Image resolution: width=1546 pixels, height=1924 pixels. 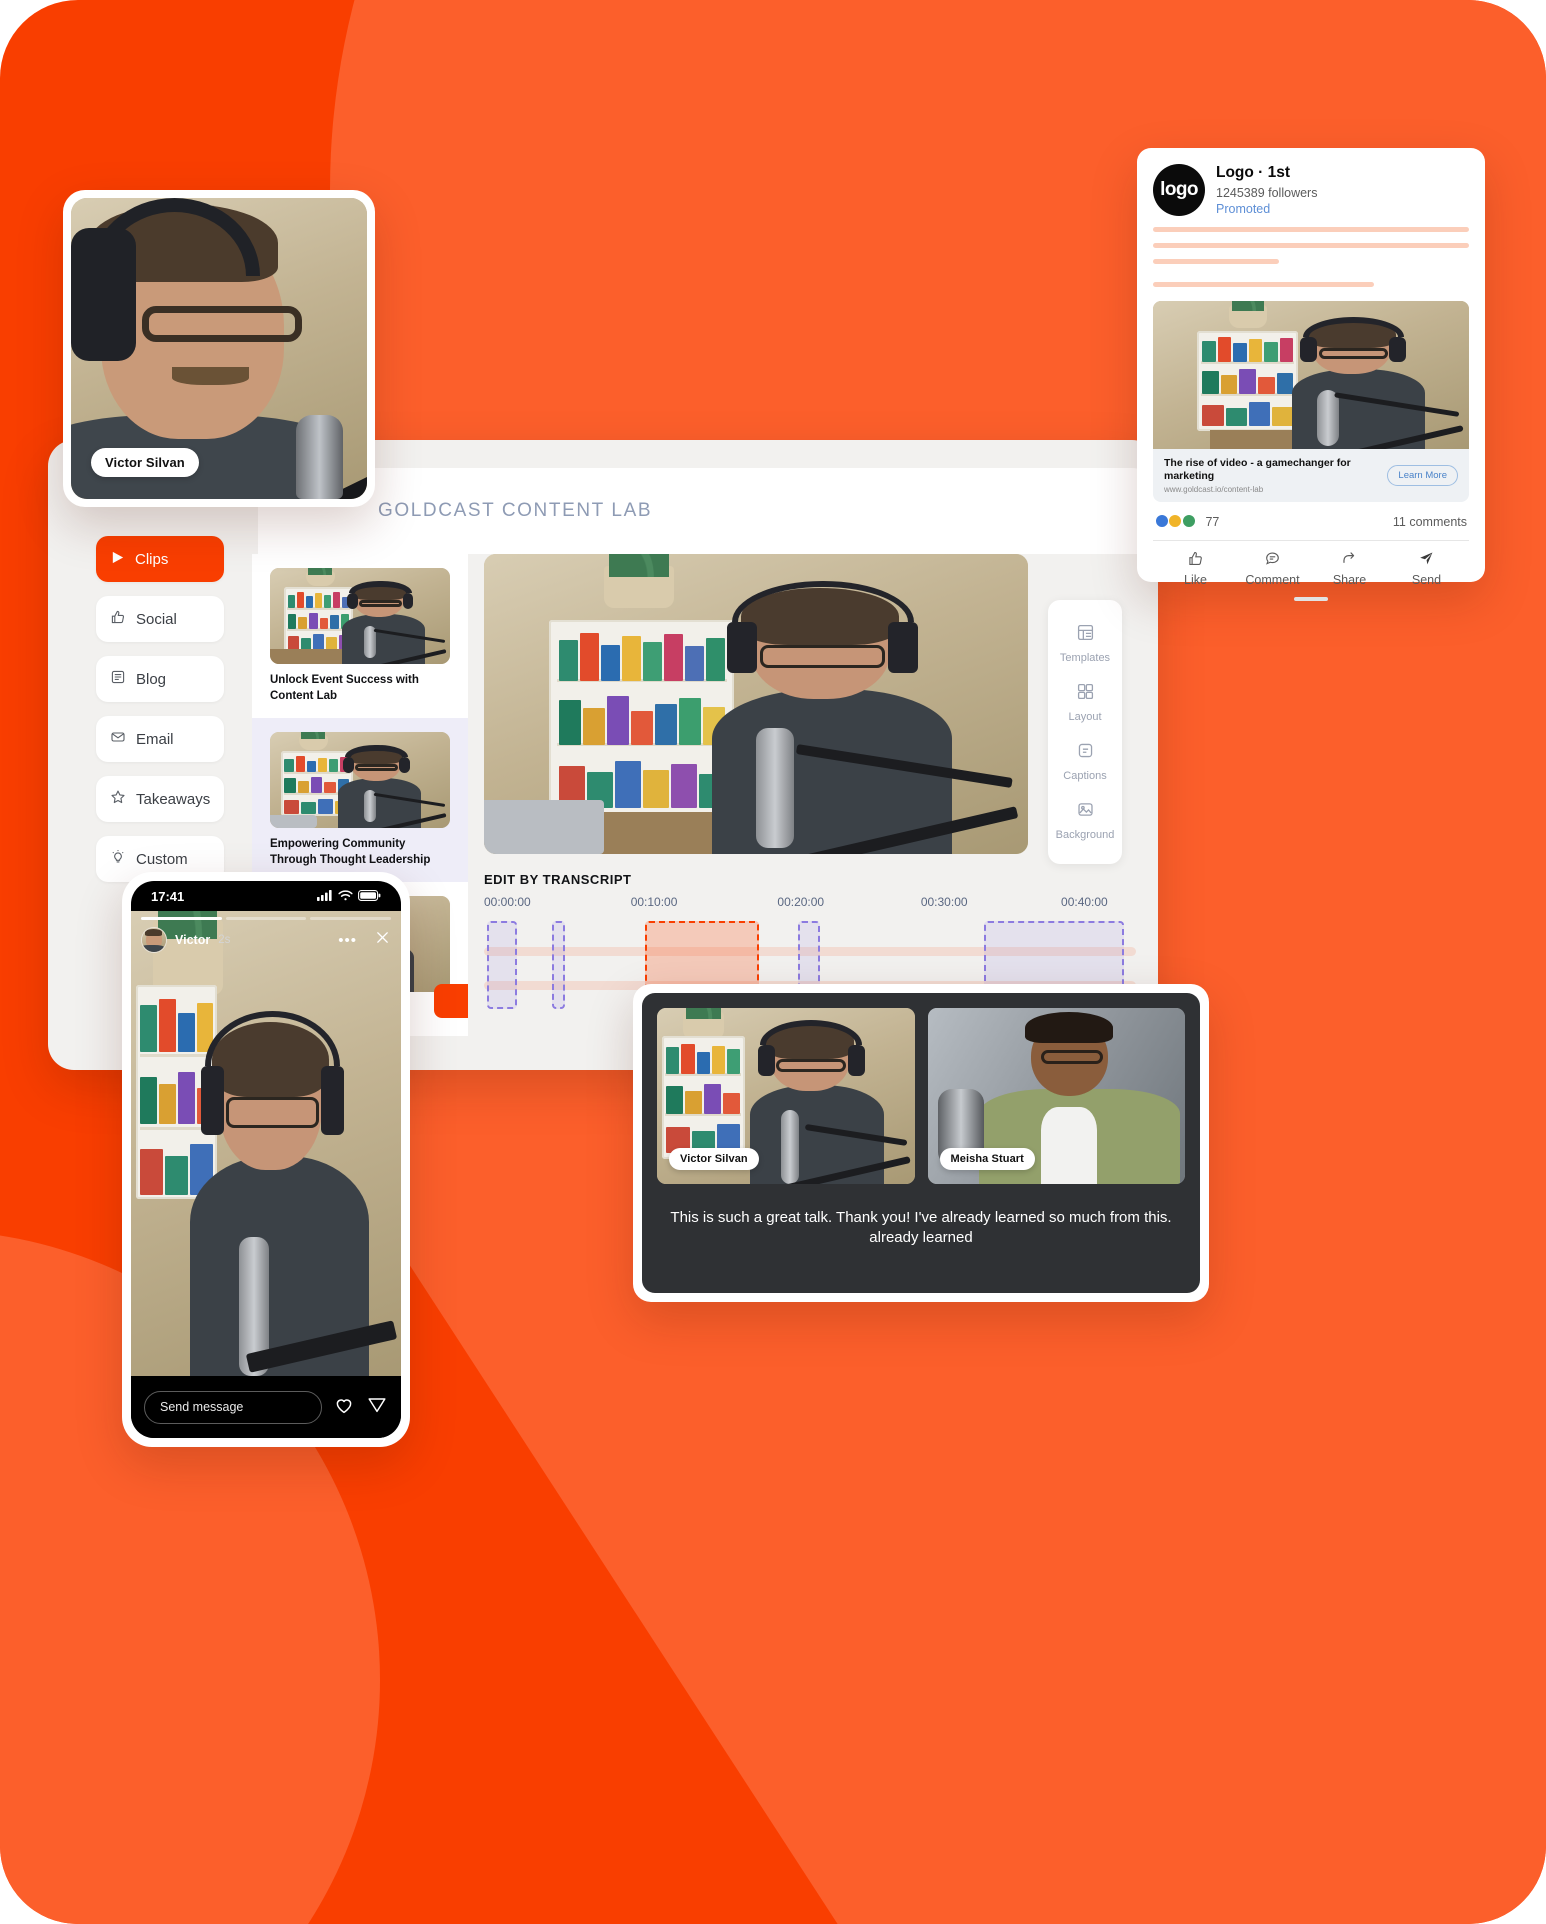 What do you see at coordinates (1085, 761) in the screenshot?
I see `tool-captions: Captions` at bounding box center [1085, 761].